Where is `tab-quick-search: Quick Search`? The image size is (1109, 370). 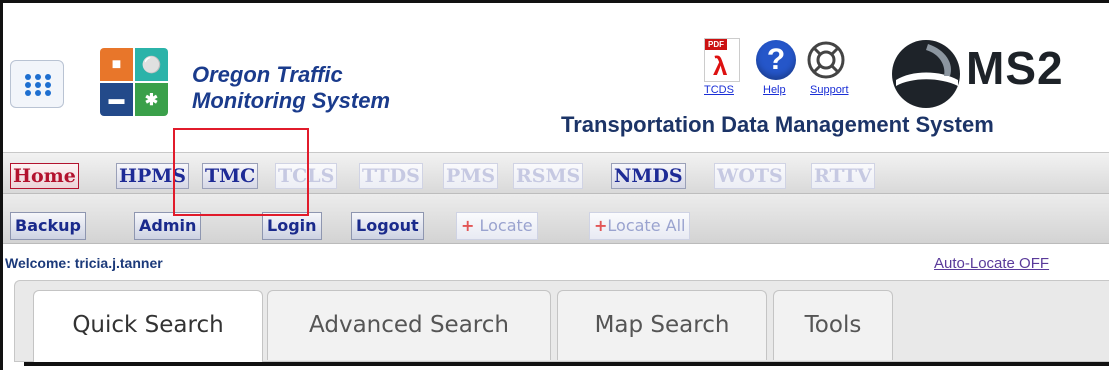 tab-quick-search: Quick Search is located at coordinates (148, 327).